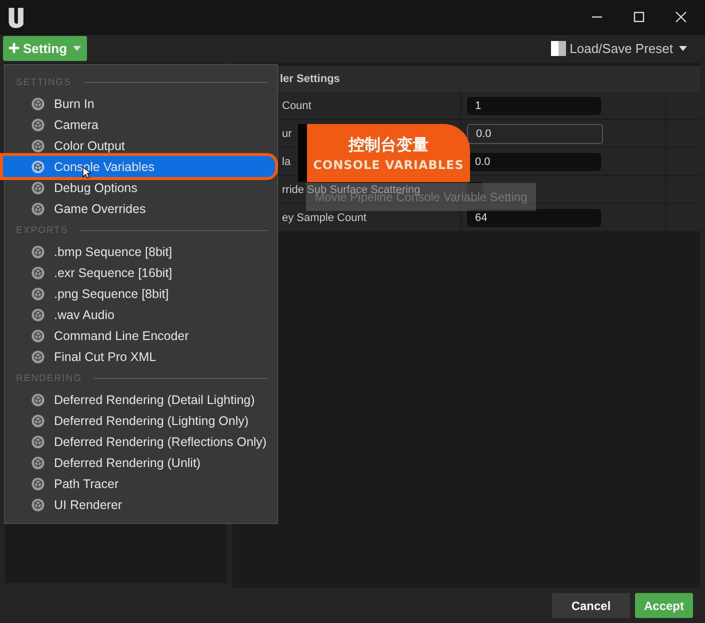 The height and width of the screenshot is (623, 705). Describe the element at coordinates (141, 356) in the screenshot. I see `menu-item: Final Cut Pro XML` at that location.